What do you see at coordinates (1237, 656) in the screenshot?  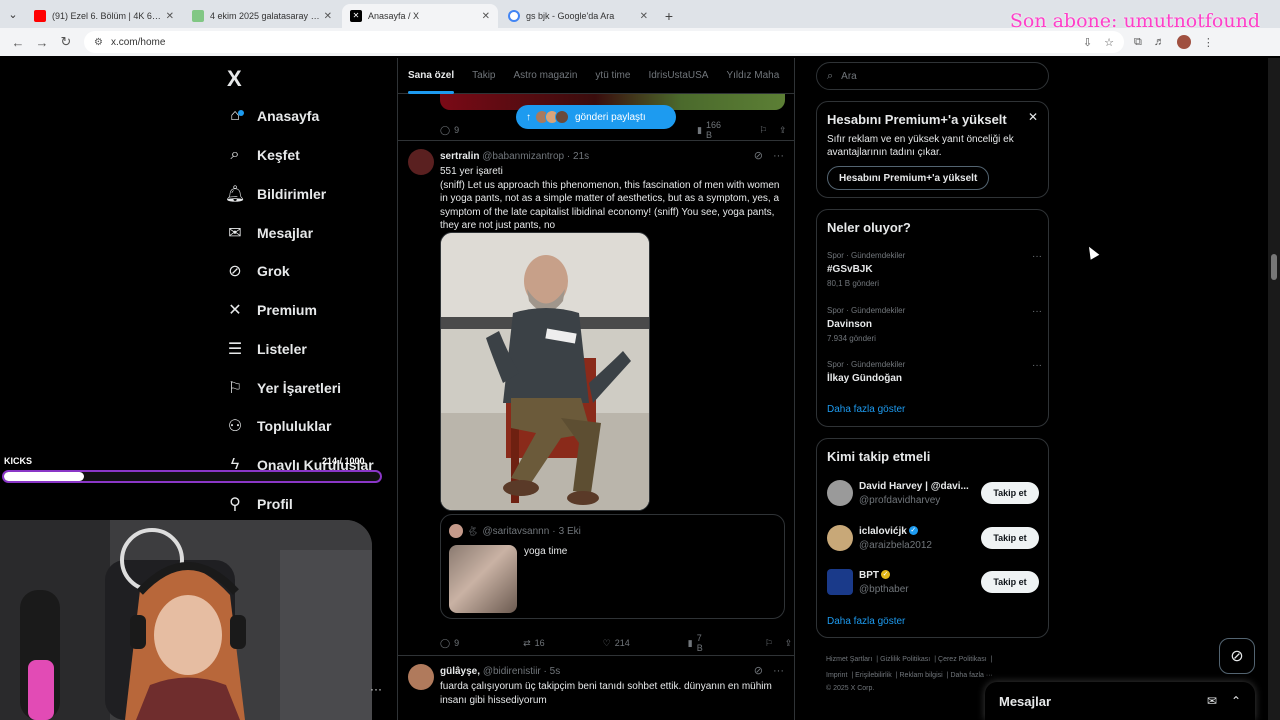 I see `grok-fab-icon: ⊘` at bounding box center [1237, 656].